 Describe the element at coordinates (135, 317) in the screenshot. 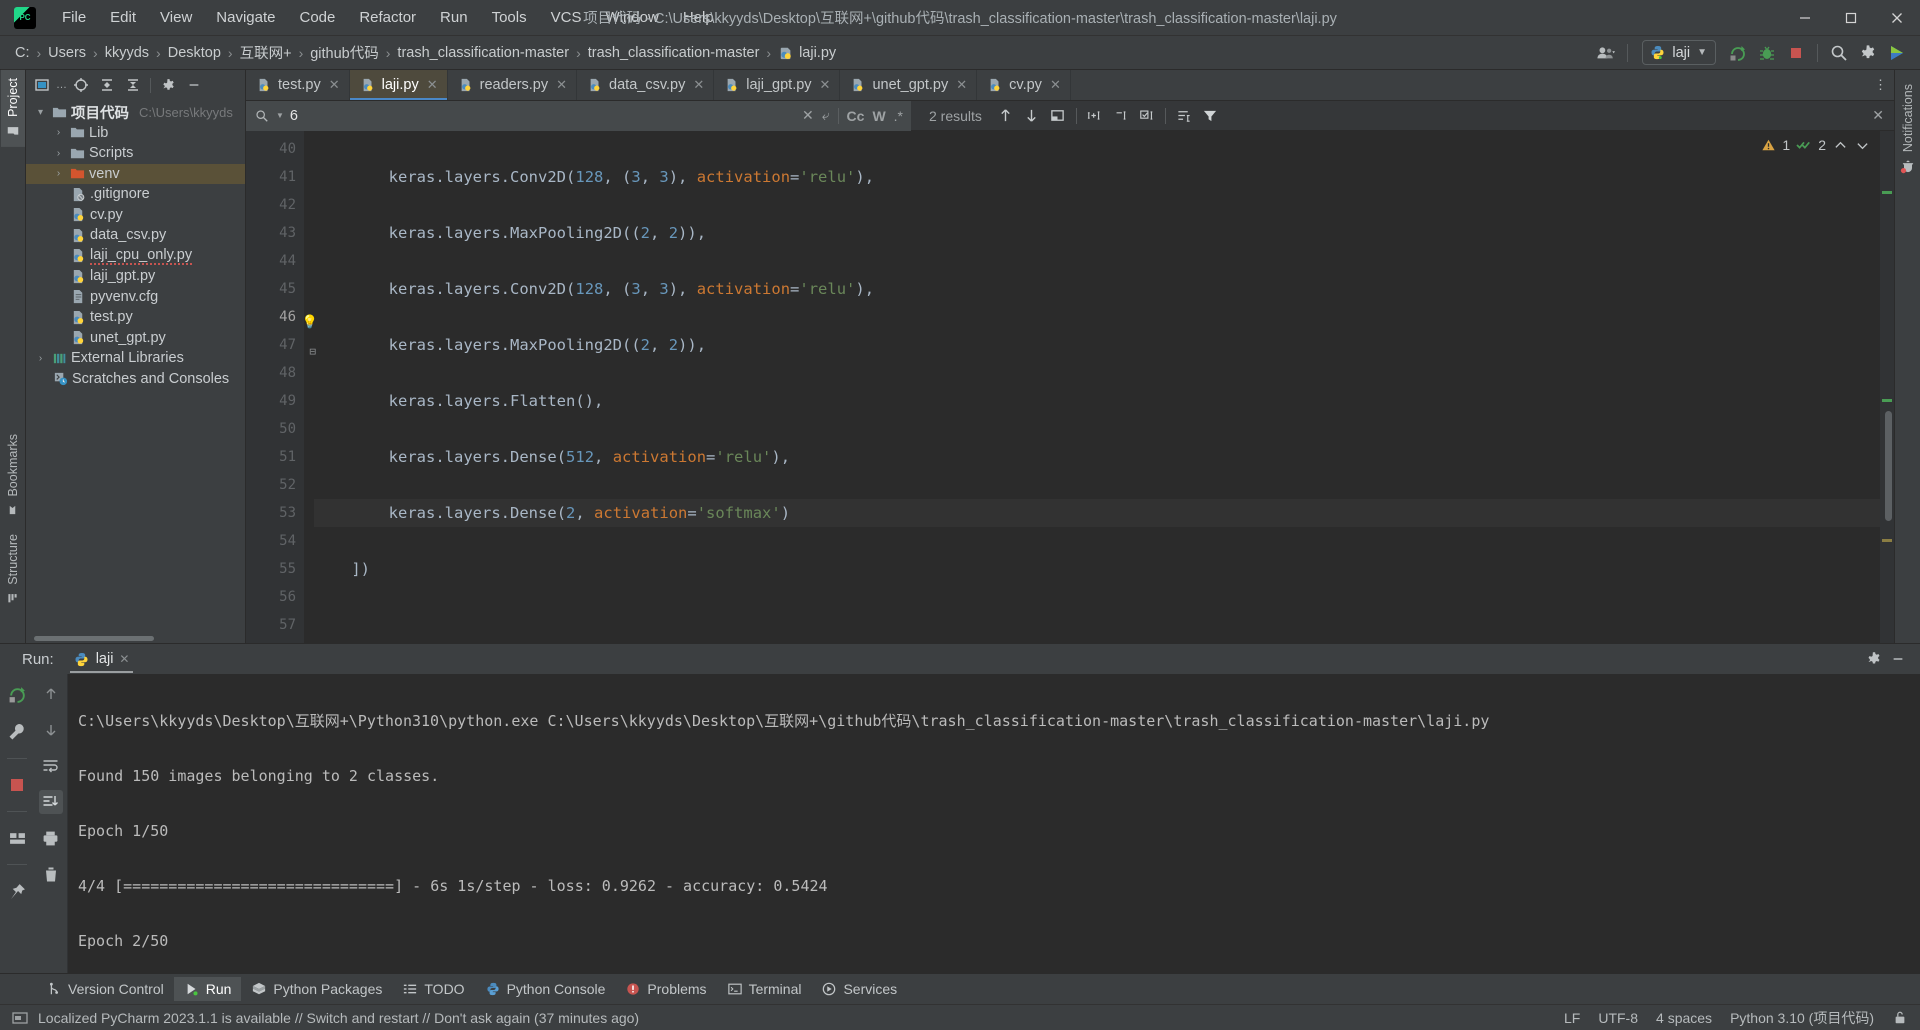

I see `tree-node-test-py: test.py` at that location.